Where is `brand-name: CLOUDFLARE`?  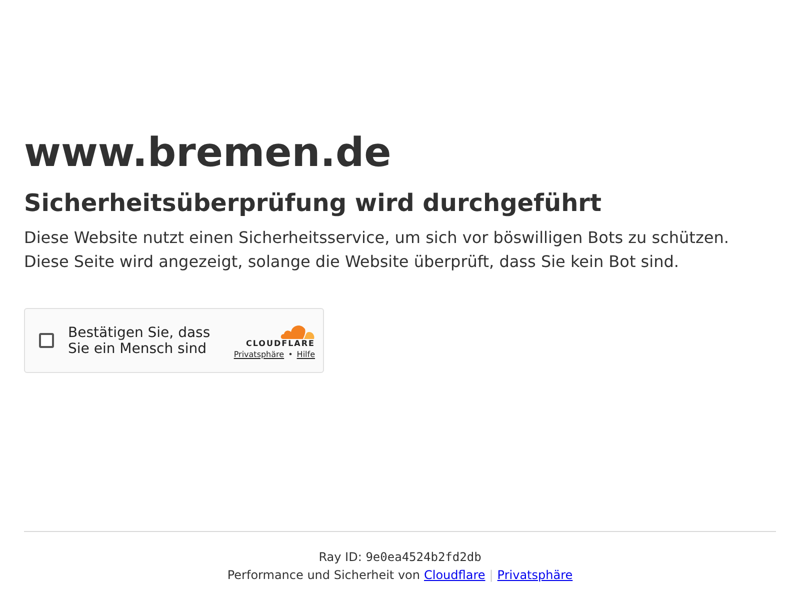
brand-name: CLOUDFLARE is located at coordinates (280, 343).